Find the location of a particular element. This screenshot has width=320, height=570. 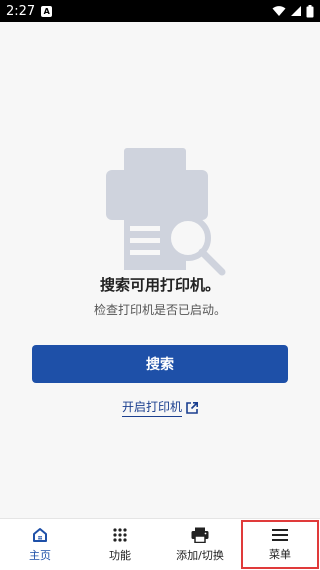

nav-label-home: 主页 is located at coordinates (40, 555).